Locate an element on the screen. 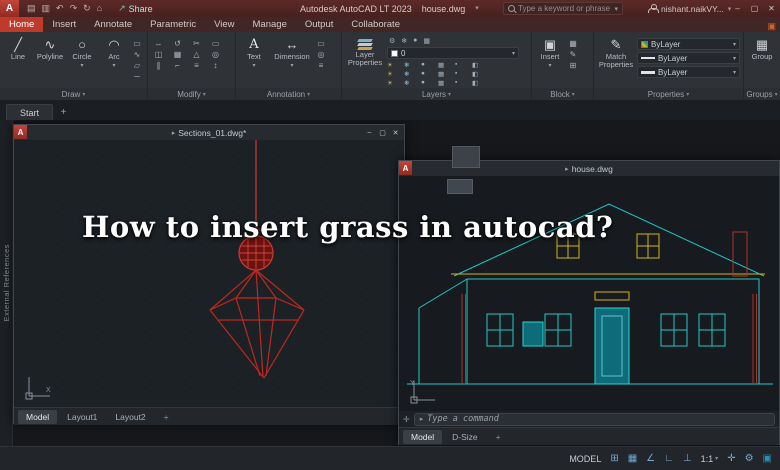 The height and width of the screenshot is (470, 780). tab-collaborate: Collaborate is located at coordinates (375, 24).